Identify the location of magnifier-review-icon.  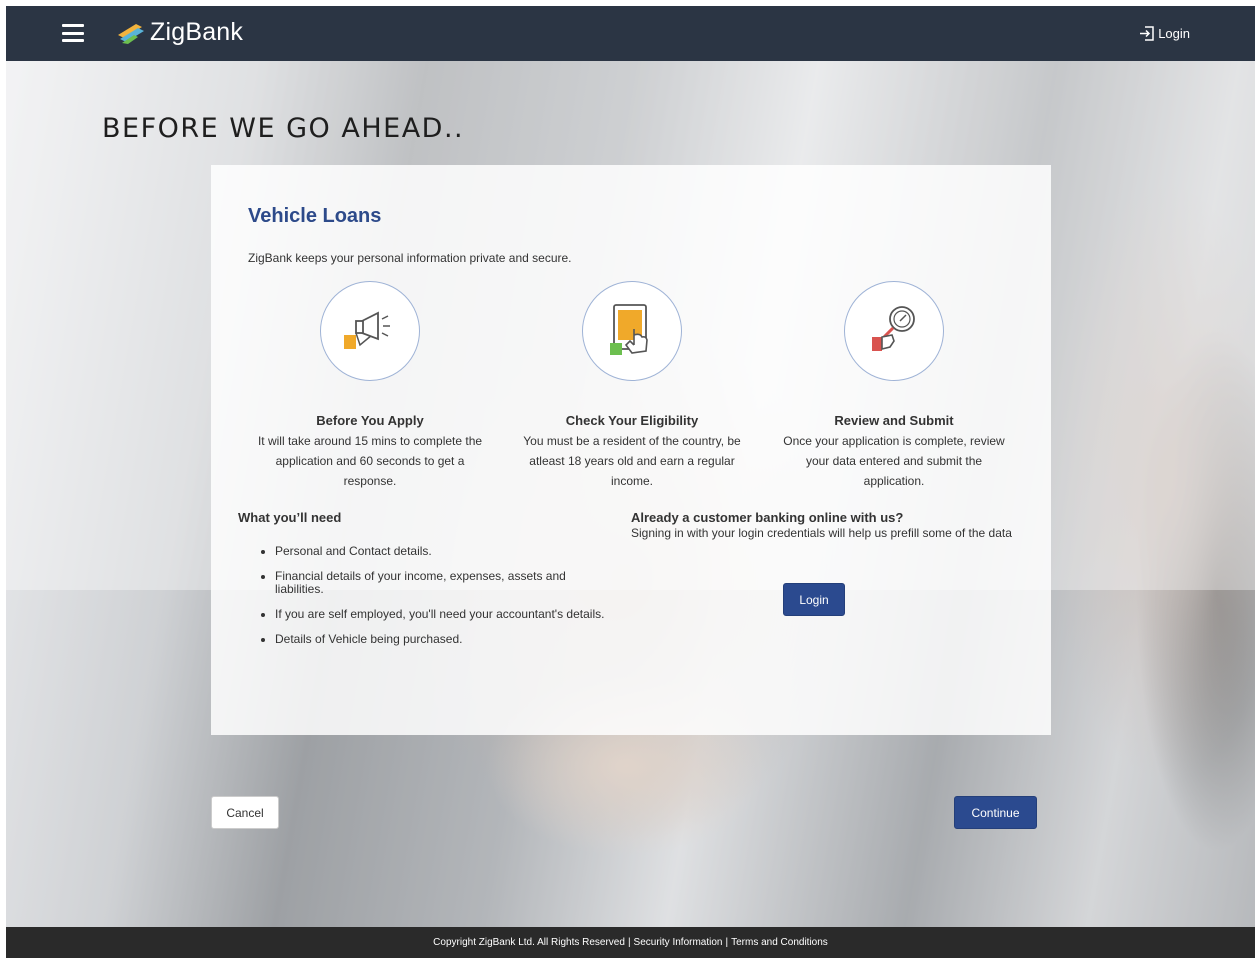
(893, 328).